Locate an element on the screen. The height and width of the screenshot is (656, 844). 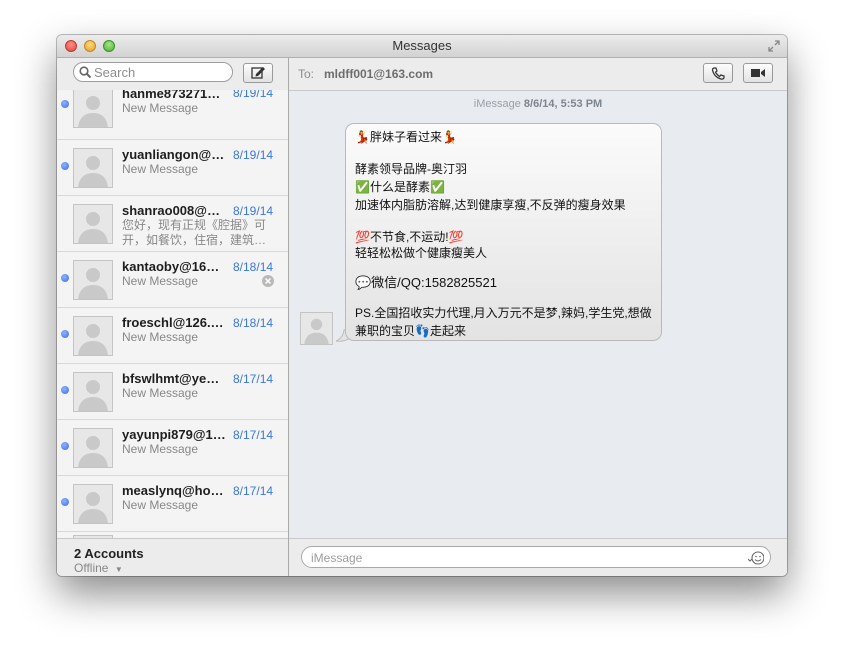
accounts-footer: 2 Accounts Offline ▼ is located at coordinates (172, 557).